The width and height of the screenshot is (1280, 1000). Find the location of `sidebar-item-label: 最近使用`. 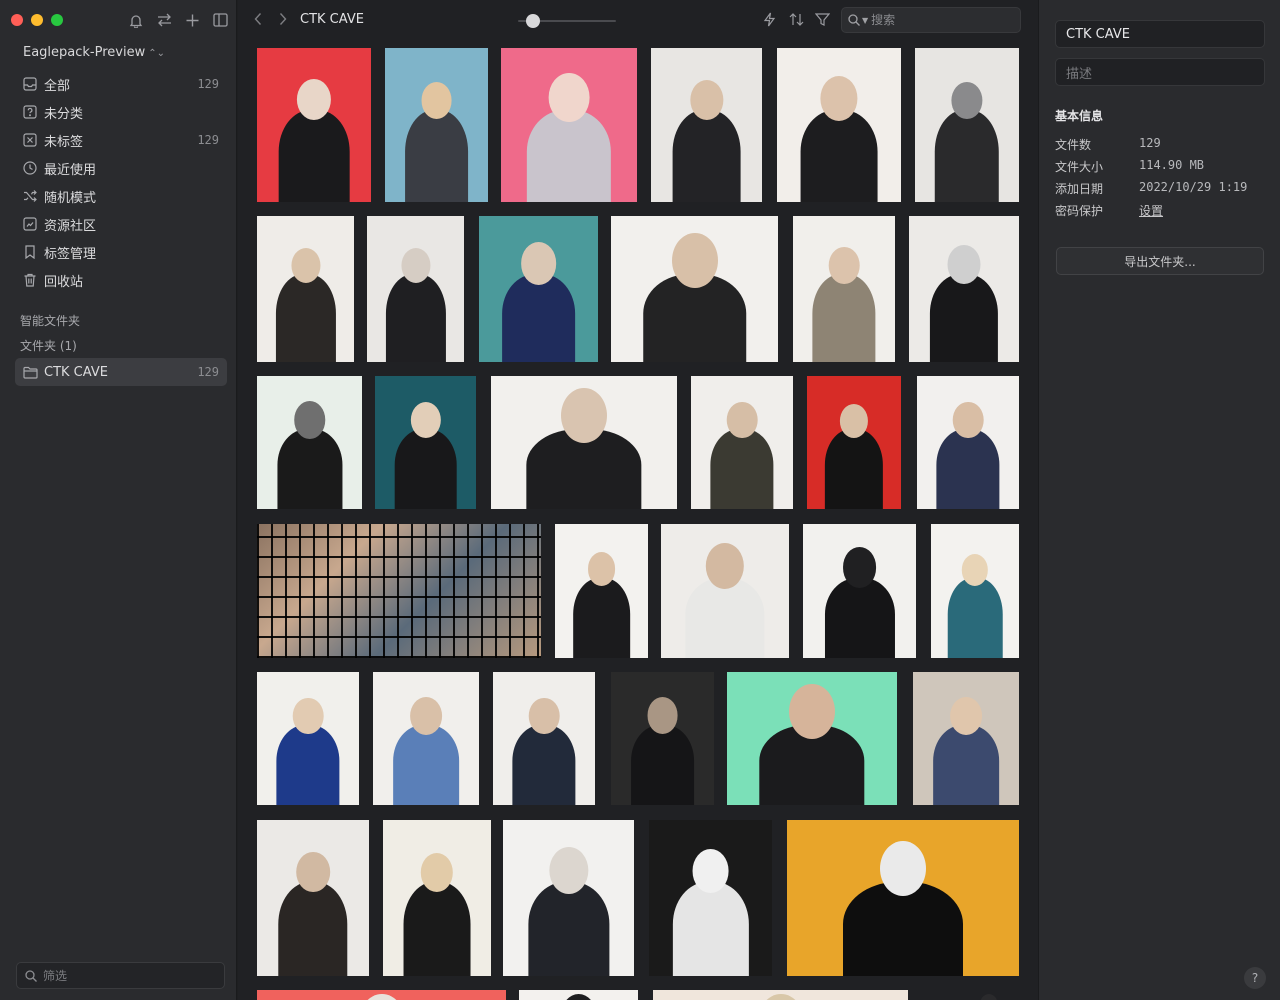

sidebar-item-label: 最近使用 is located at coordinates (70, 170).